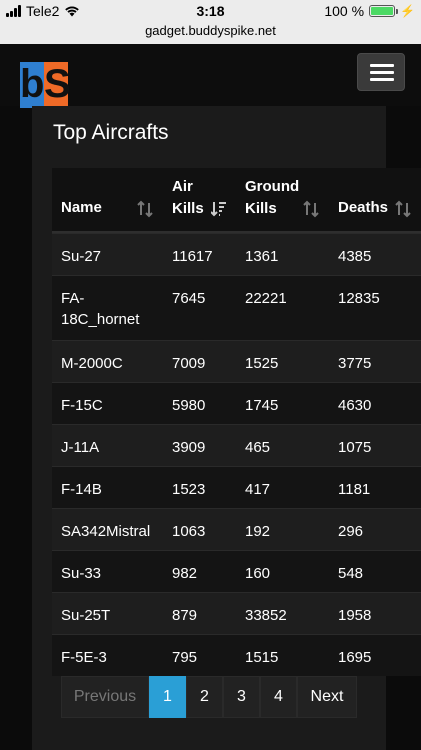 The width and height of the screenshot is (421, 750). What do you see at coordinates (236, 613) in the screenshot?
I see `table-row: Su-25T 879 33852 1958` at bounding box center [236, 613].